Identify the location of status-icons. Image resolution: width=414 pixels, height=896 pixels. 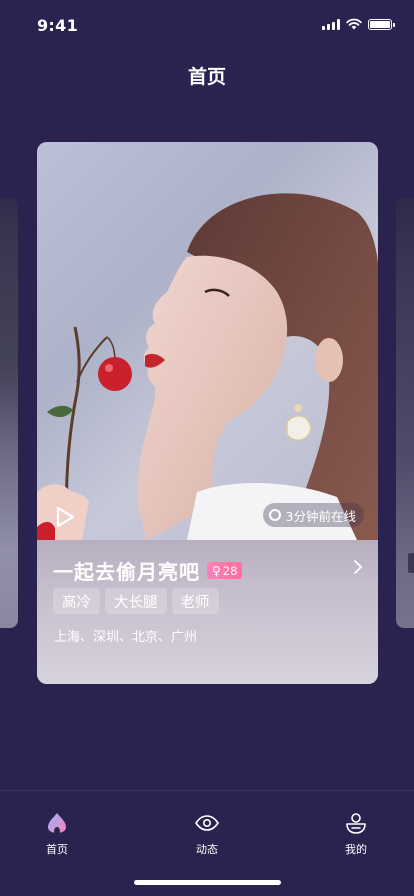
(358, 24).